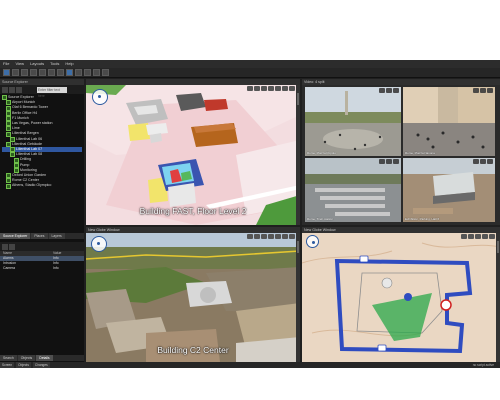  I want to click on camera-feed-1: Rome, Piazza Popolo, so click(353, 121).